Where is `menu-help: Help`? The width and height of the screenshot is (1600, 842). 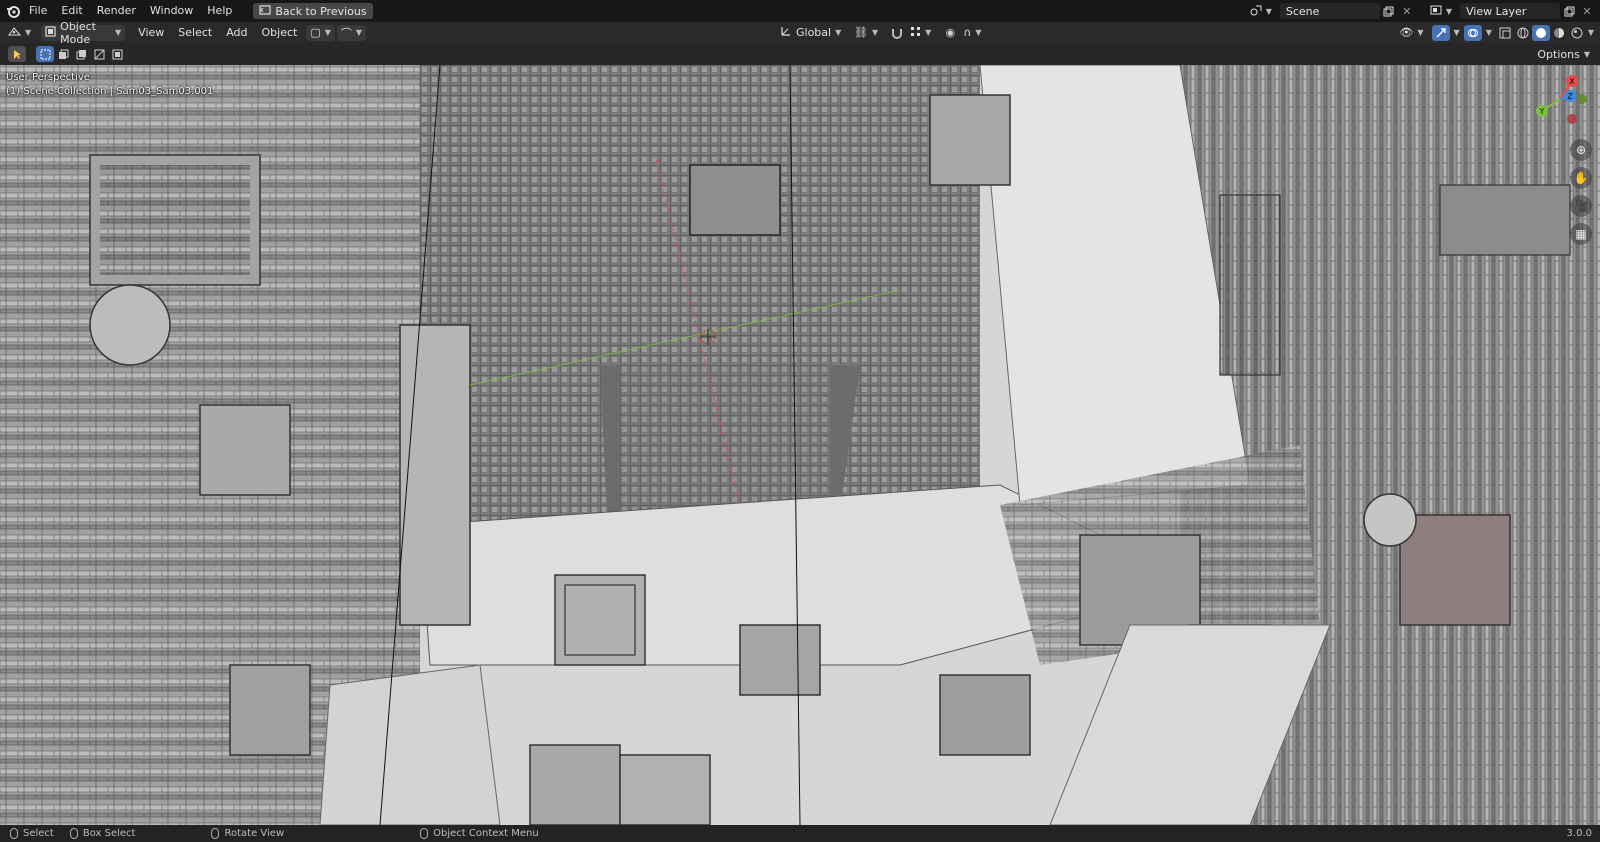
menu-help: Help is located at coordinates (219, 11).